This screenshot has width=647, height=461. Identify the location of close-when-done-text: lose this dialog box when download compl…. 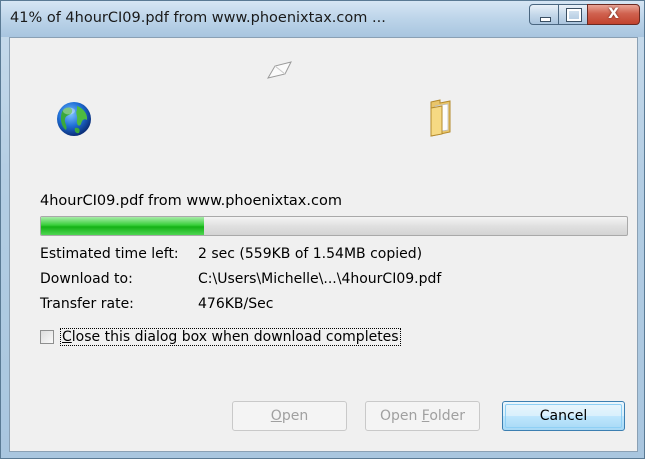
(235, 337).